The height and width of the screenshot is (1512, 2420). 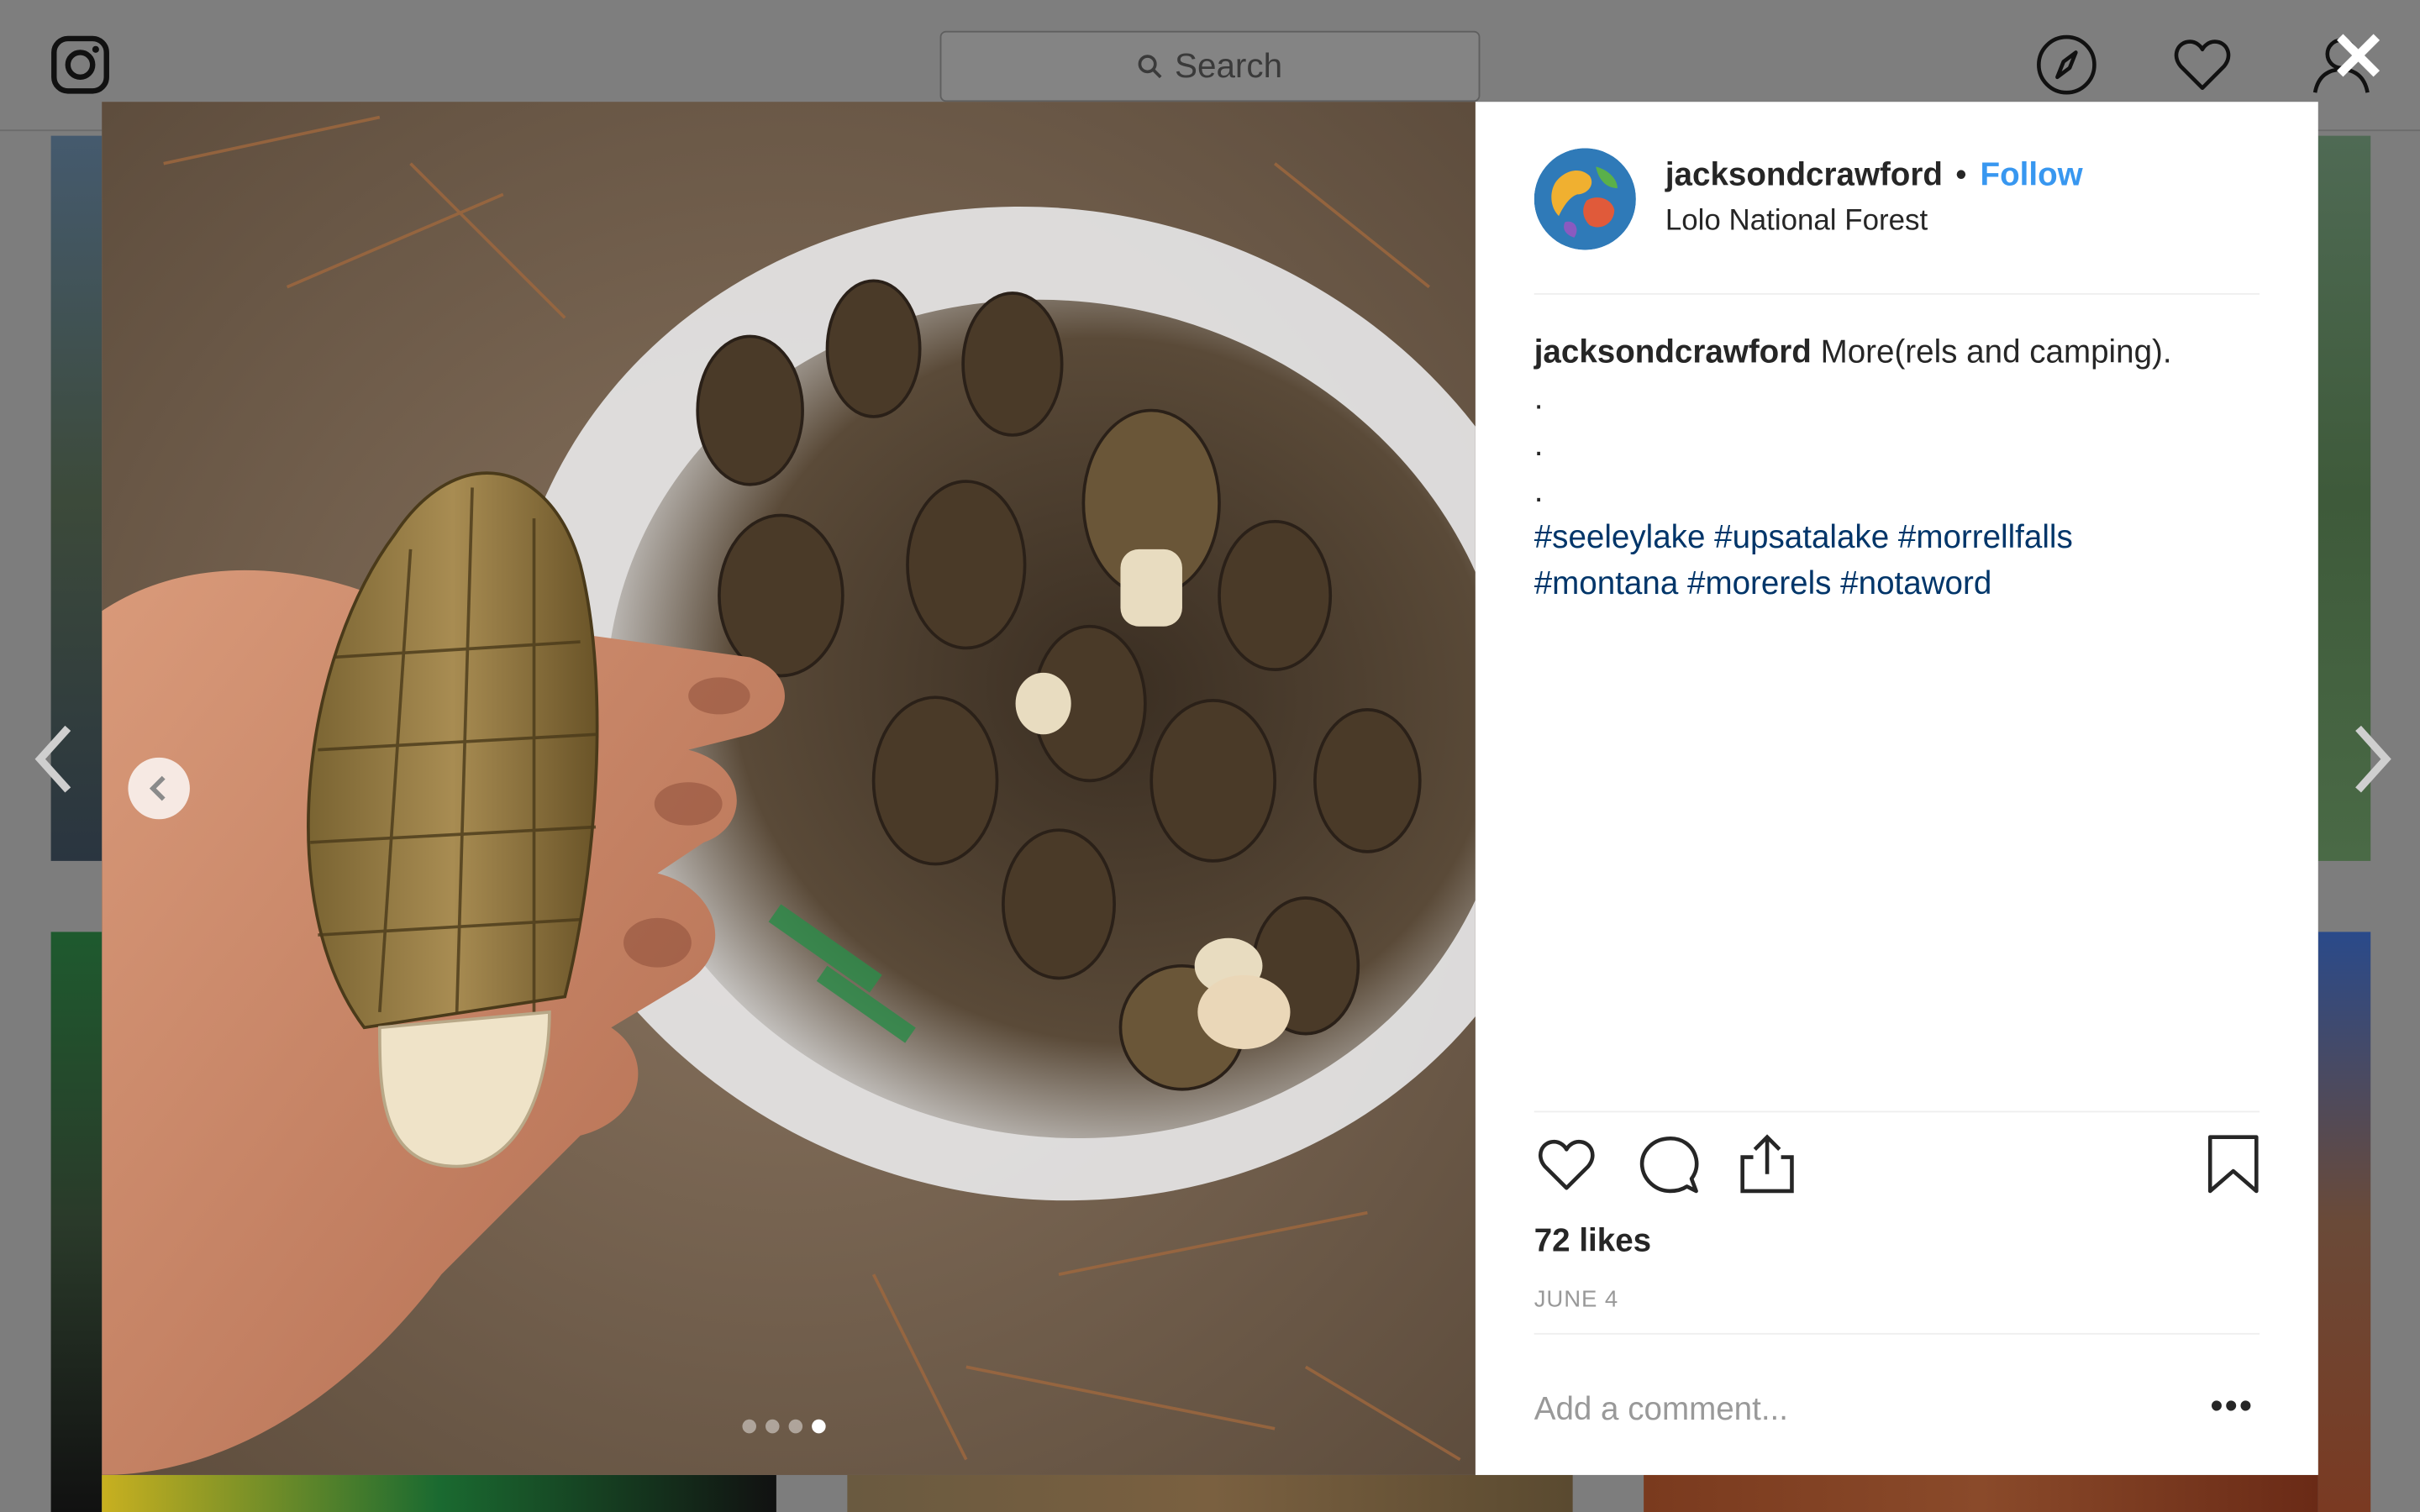 What do you see at coordinates (1229, 66) in the screenshot?
I see `search-placeholder: Search` at bounding box center [1229, 66].